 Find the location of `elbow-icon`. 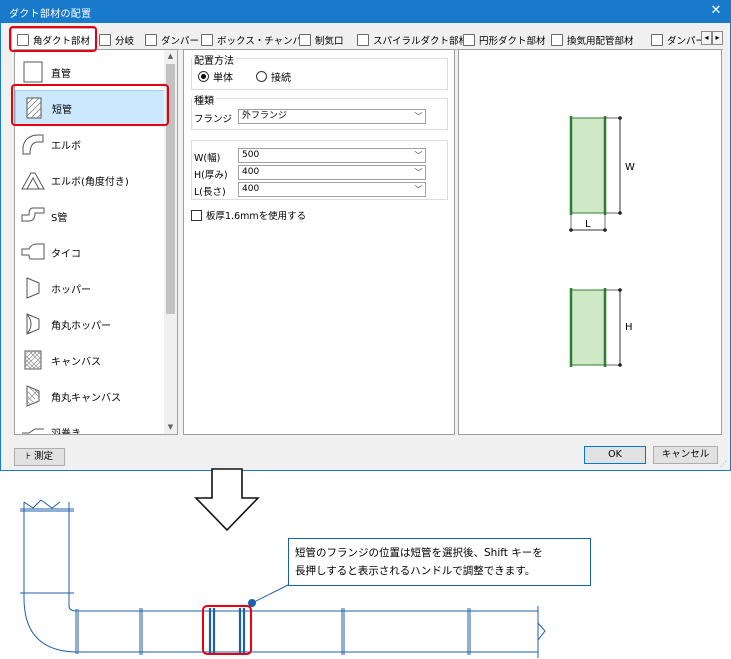

elbow-icon is located at coordinates (33, 144).